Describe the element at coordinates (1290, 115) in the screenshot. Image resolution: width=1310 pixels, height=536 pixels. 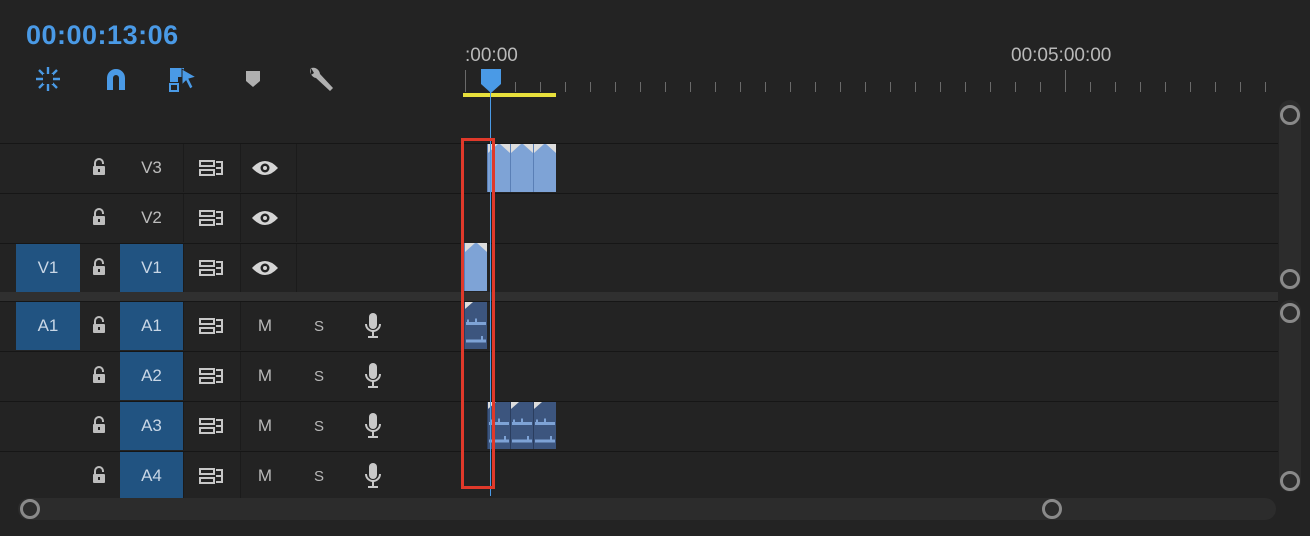
I see `video-scroll-handle-top` at that location.